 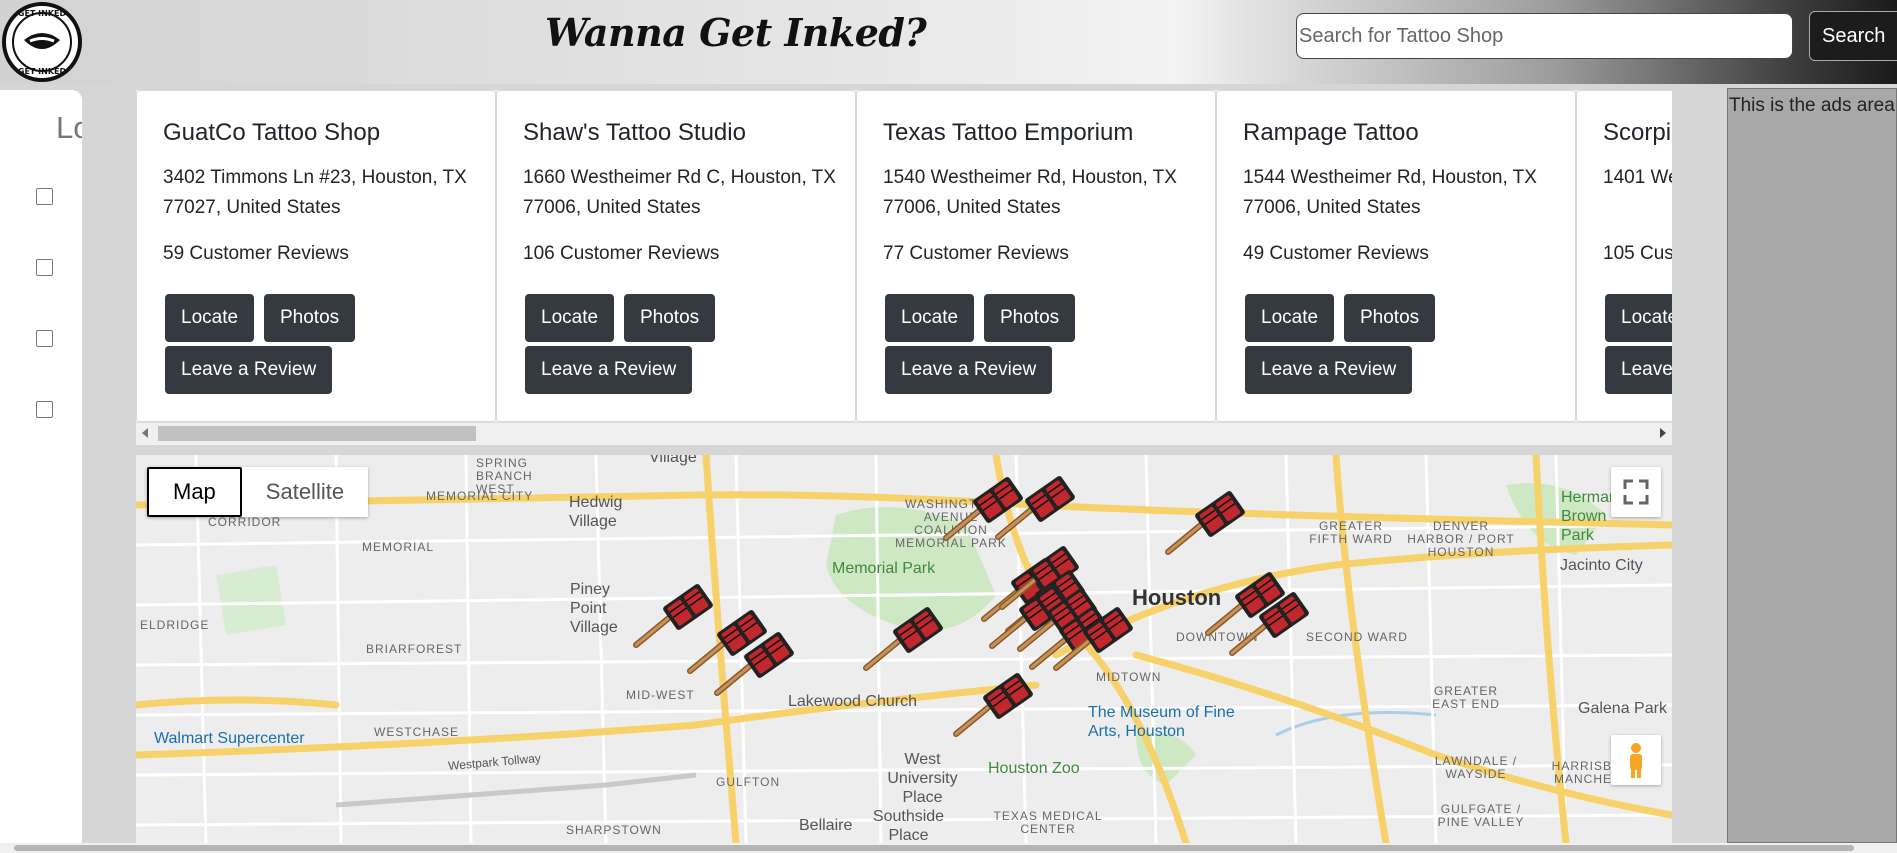 I want to click on map-label: MEMORIAL, so click(x=398, y=547).